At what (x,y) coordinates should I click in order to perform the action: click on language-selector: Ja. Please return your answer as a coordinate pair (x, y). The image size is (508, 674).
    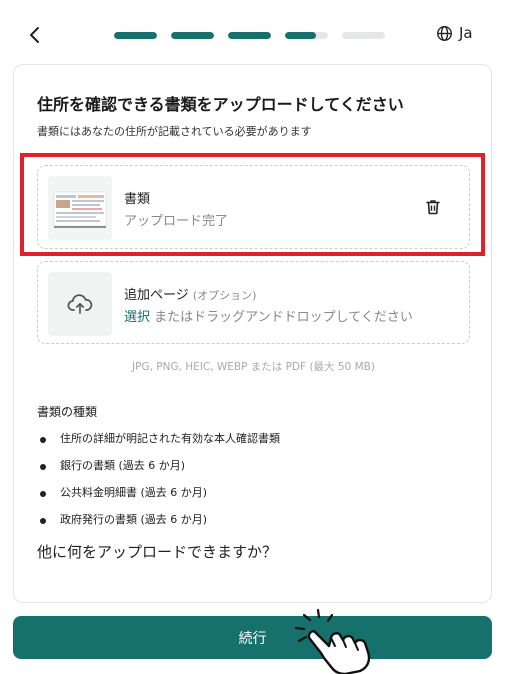
    Looking at the image, I should click on (454, 33).